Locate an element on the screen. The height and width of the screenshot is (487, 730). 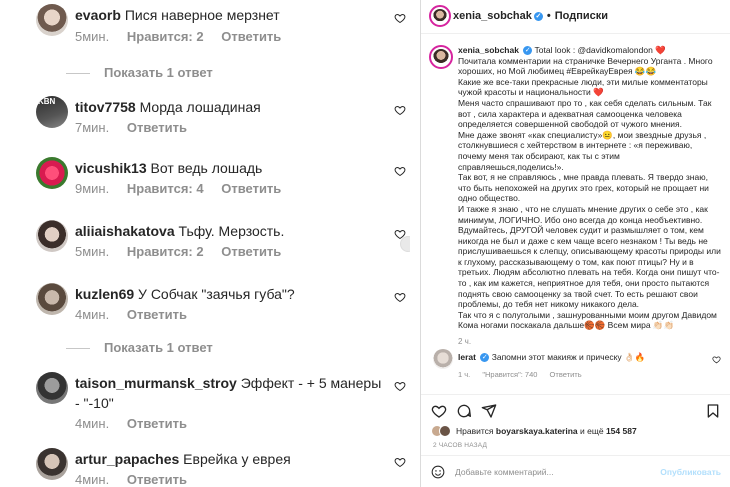
post-timestamp: 2 ЧАСОВ НАЗАД is located at coordinates (460, 445).